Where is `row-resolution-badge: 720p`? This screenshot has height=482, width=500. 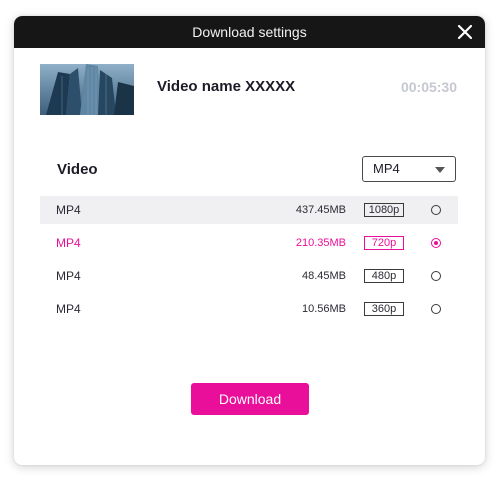 row-resolution-badge: 720p is located at coordinates (384, 243).